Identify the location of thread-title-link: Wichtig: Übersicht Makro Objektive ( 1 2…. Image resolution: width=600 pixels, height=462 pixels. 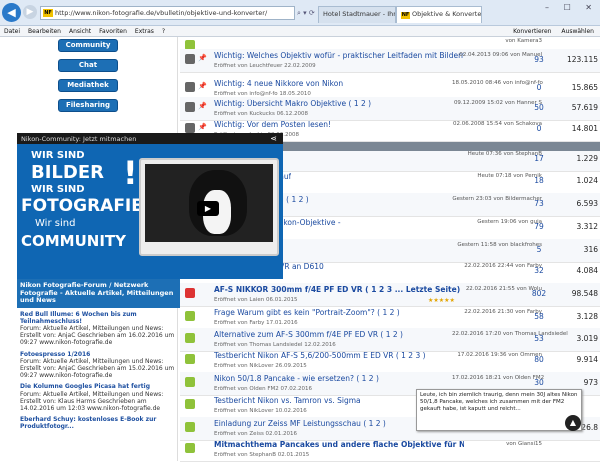
(292, 103).